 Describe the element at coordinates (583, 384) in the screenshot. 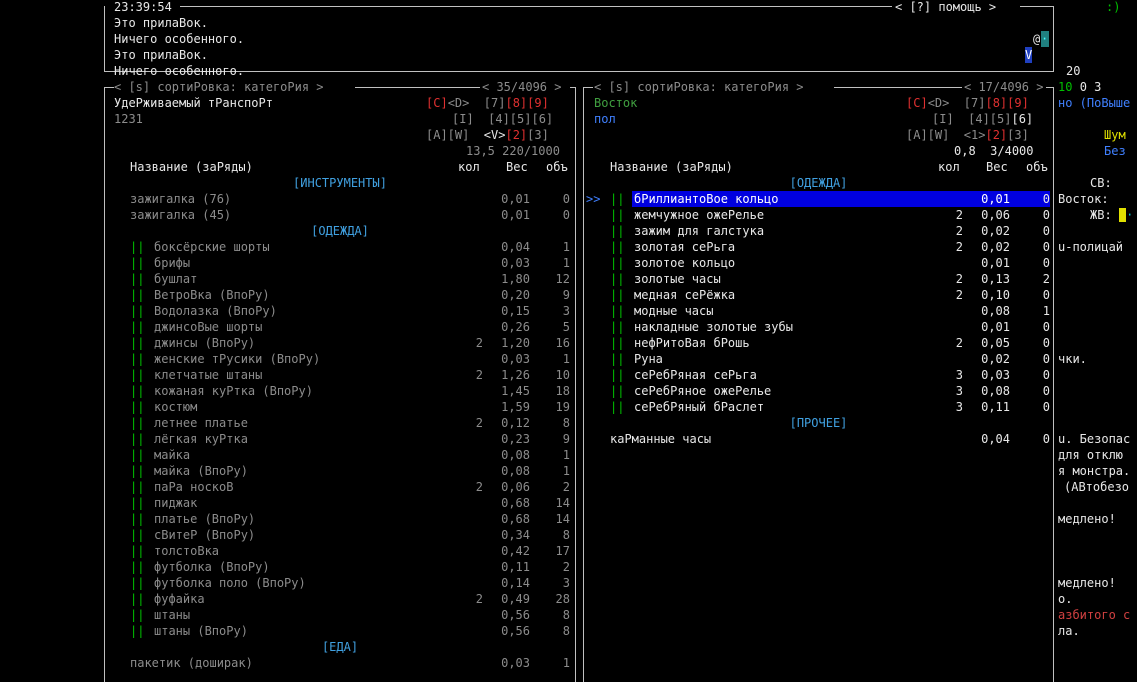

I see `right-pane-border-left` at that location.